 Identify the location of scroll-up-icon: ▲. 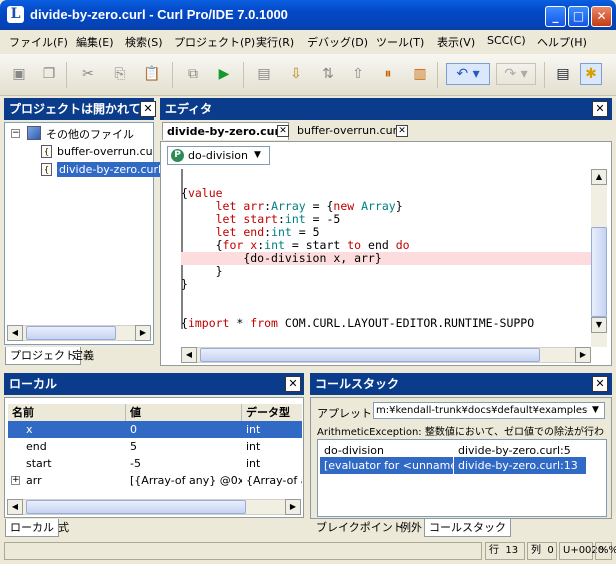
(599, 177).